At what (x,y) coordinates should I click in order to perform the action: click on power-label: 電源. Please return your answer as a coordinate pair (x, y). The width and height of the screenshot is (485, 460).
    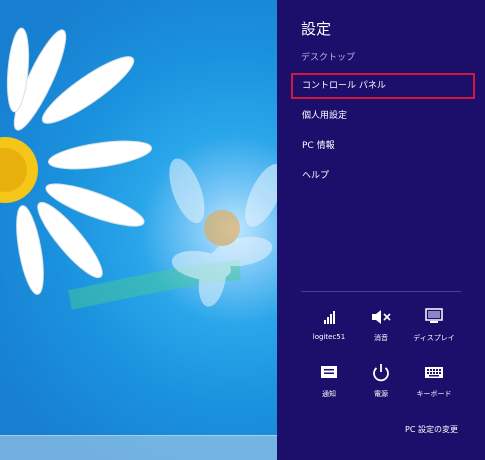
    Looking at the image, I should click on (381, 394).